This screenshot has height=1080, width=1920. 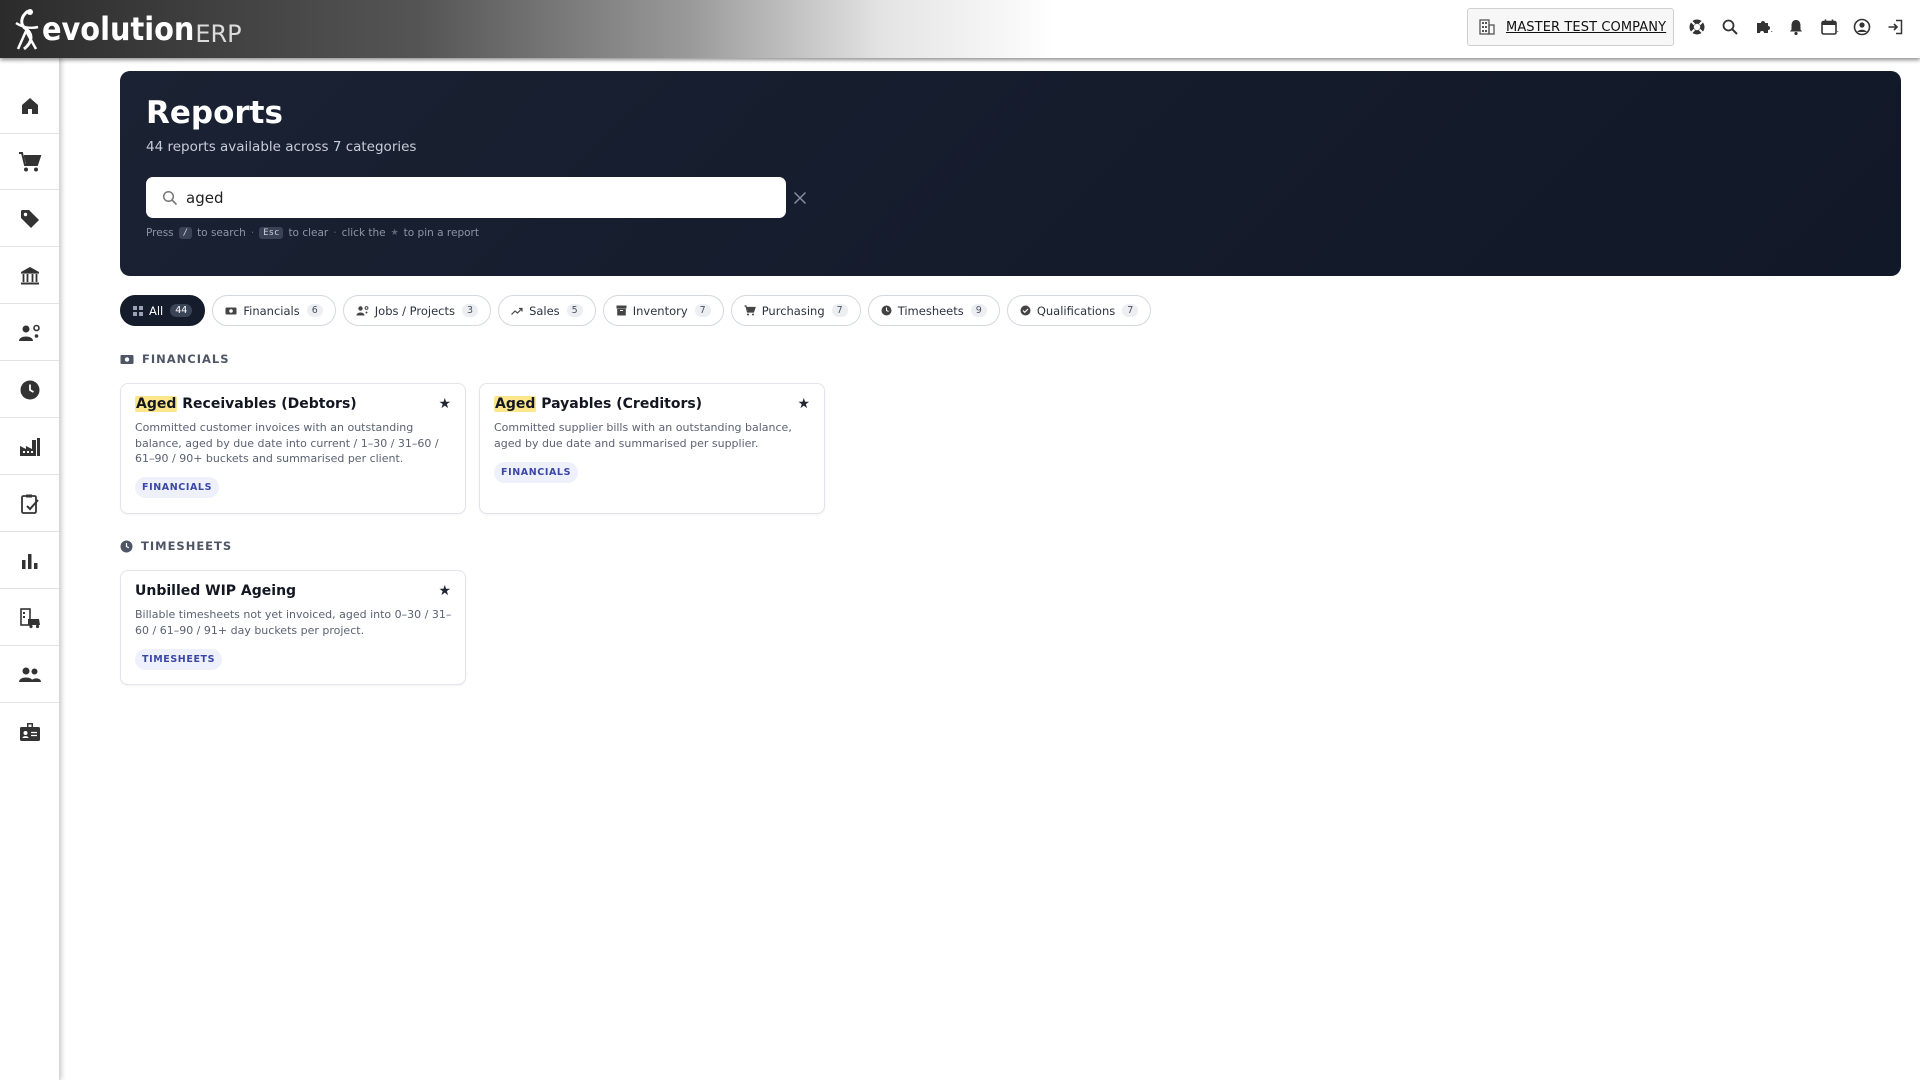 I want to click on section-financials-header: FINANCIALS, so click(x=175, y=359).